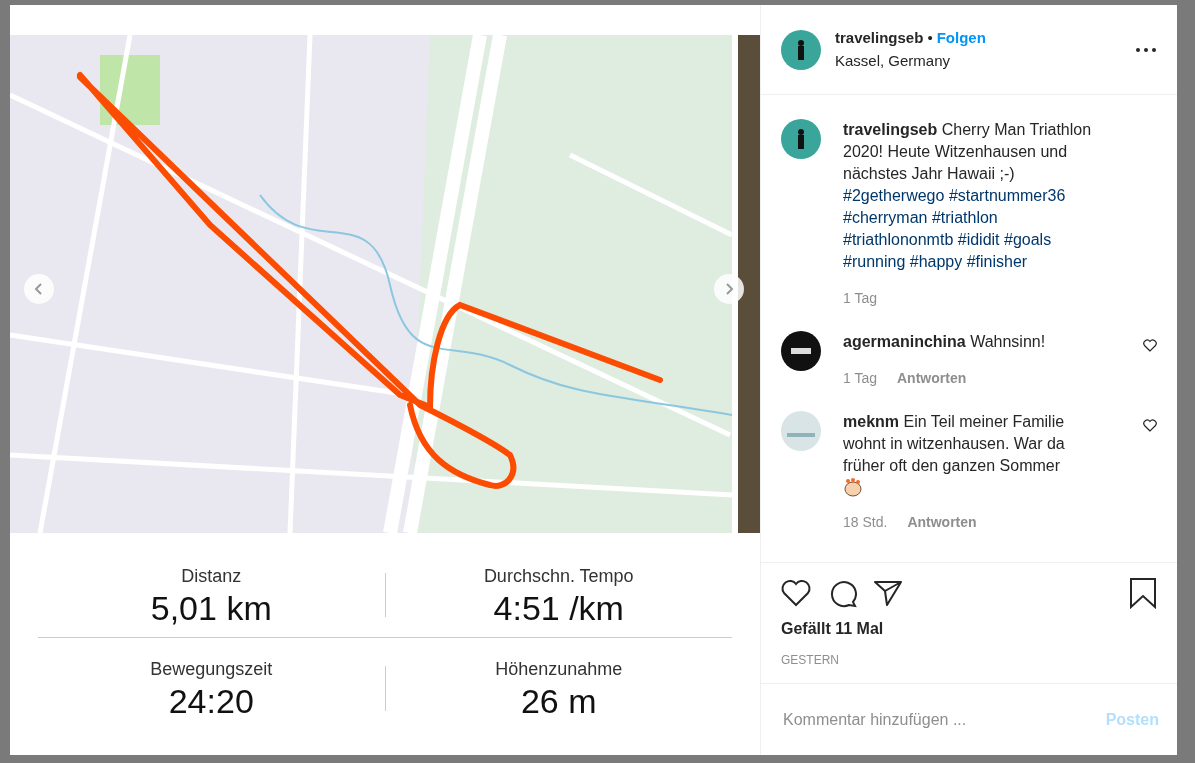 The image size is (1195, 763). Describe the element at coordinates (558, 576) in the screenshot. I see `stat-label: Durchschn. Tempo` at that location.